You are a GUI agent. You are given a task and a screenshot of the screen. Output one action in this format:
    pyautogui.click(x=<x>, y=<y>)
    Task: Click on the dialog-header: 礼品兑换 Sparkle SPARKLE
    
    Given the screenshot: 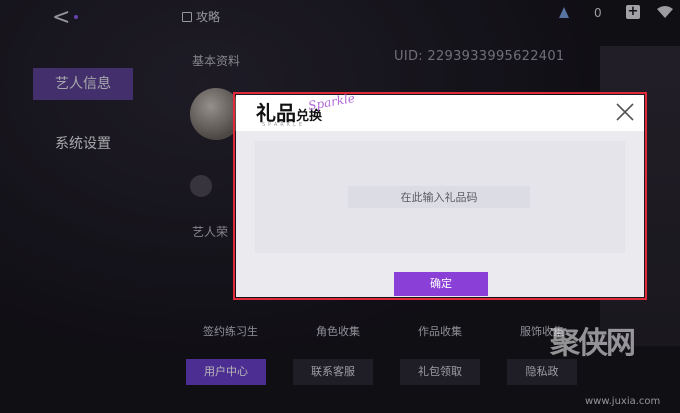 What is the action you would take?
    pyautogui.click(x=440, y=111)
    